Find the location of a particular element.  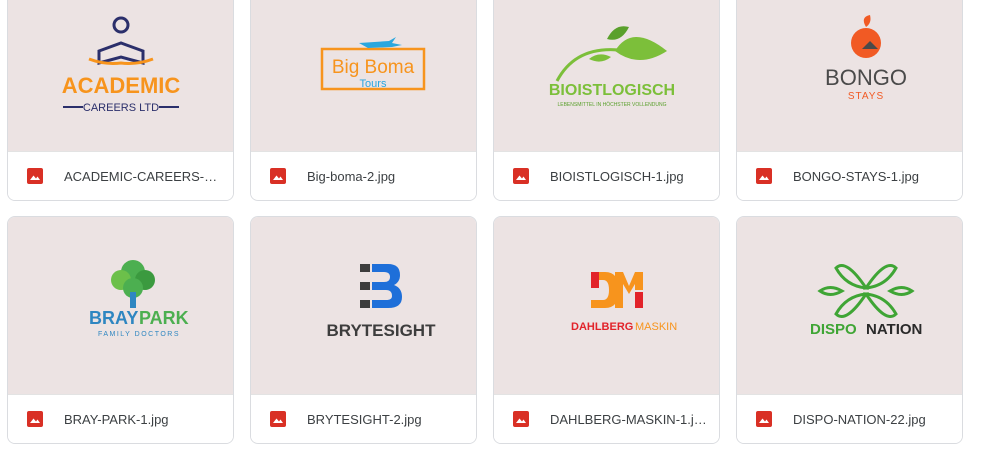

airplane-icon is located at coordinates (380, 42).